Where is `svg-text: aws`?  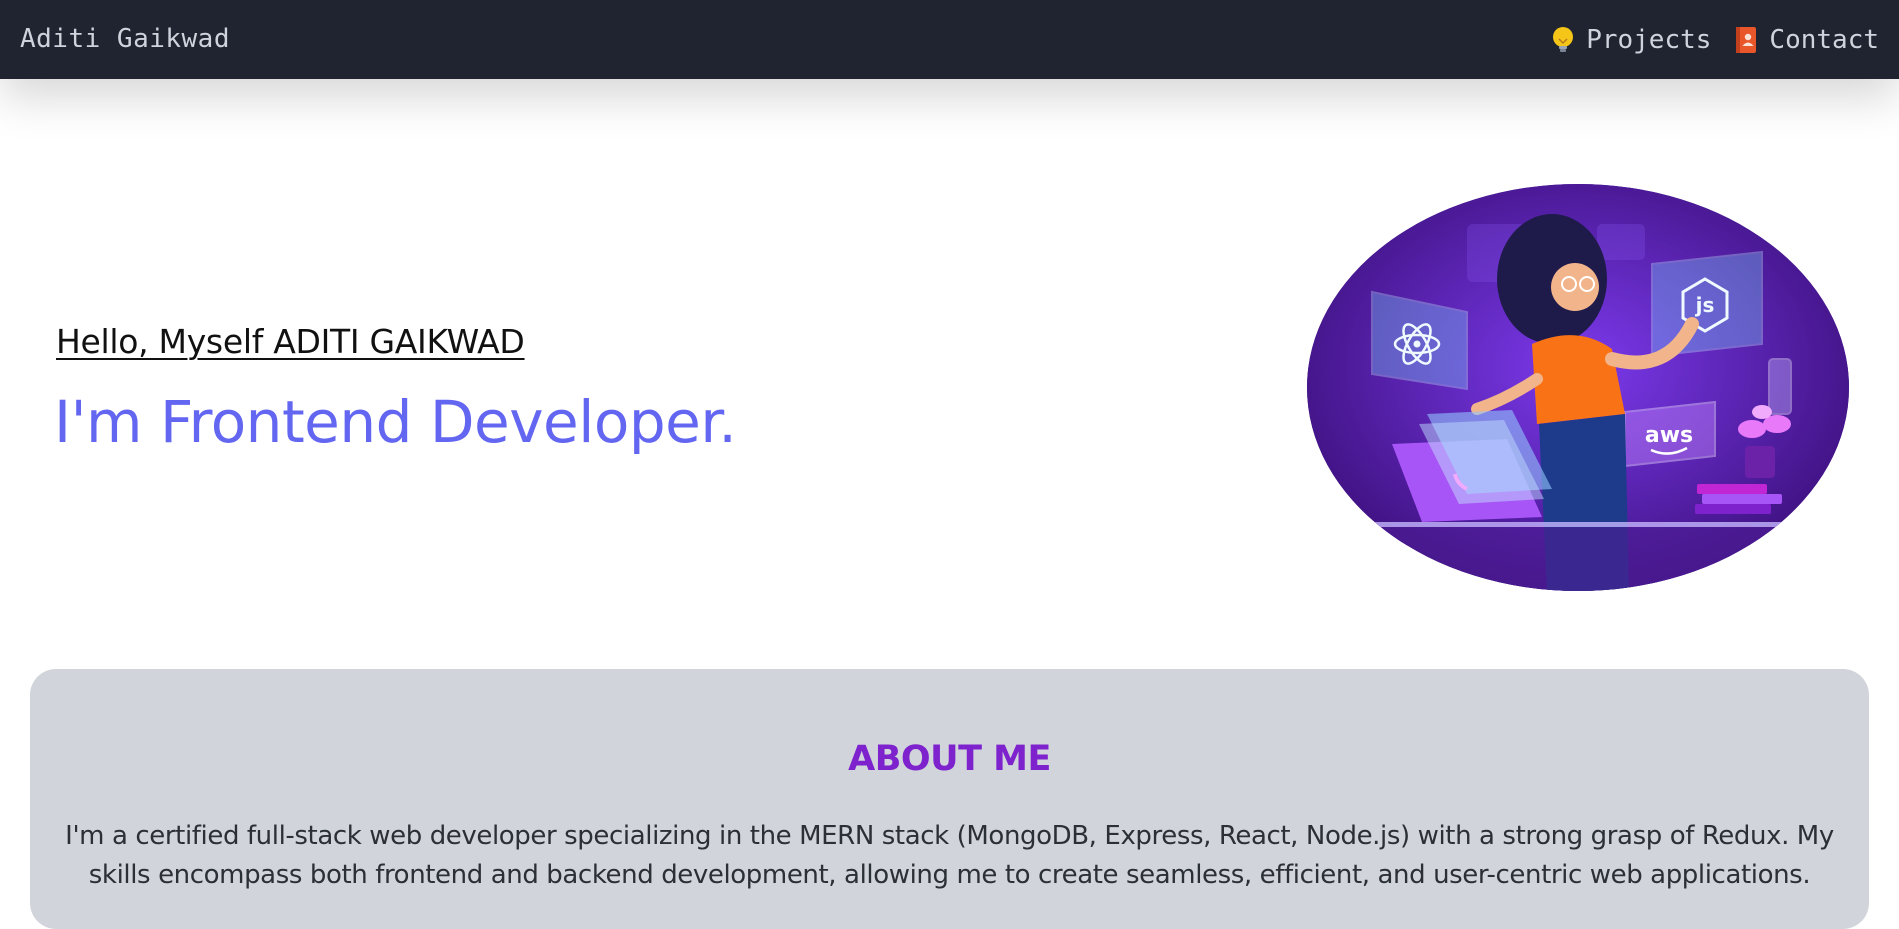 svg-text: aws is located at coordinates (1669, 435).